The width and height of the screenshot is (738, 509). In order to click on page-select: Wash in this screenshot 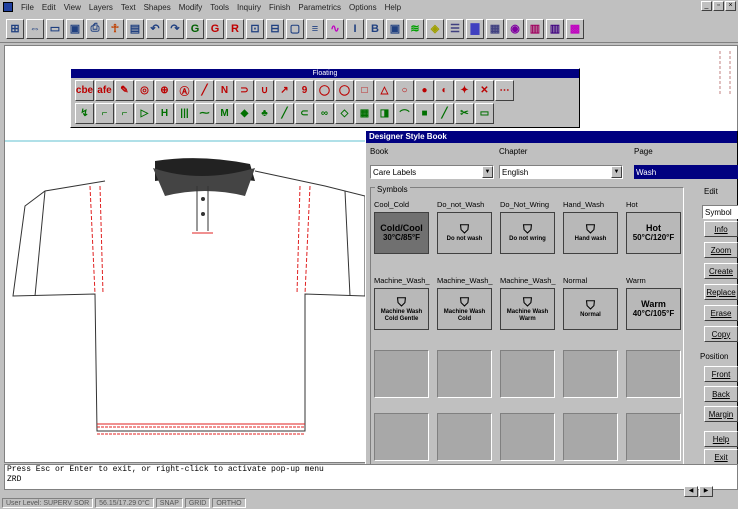, I will do `click(686, 172)`.